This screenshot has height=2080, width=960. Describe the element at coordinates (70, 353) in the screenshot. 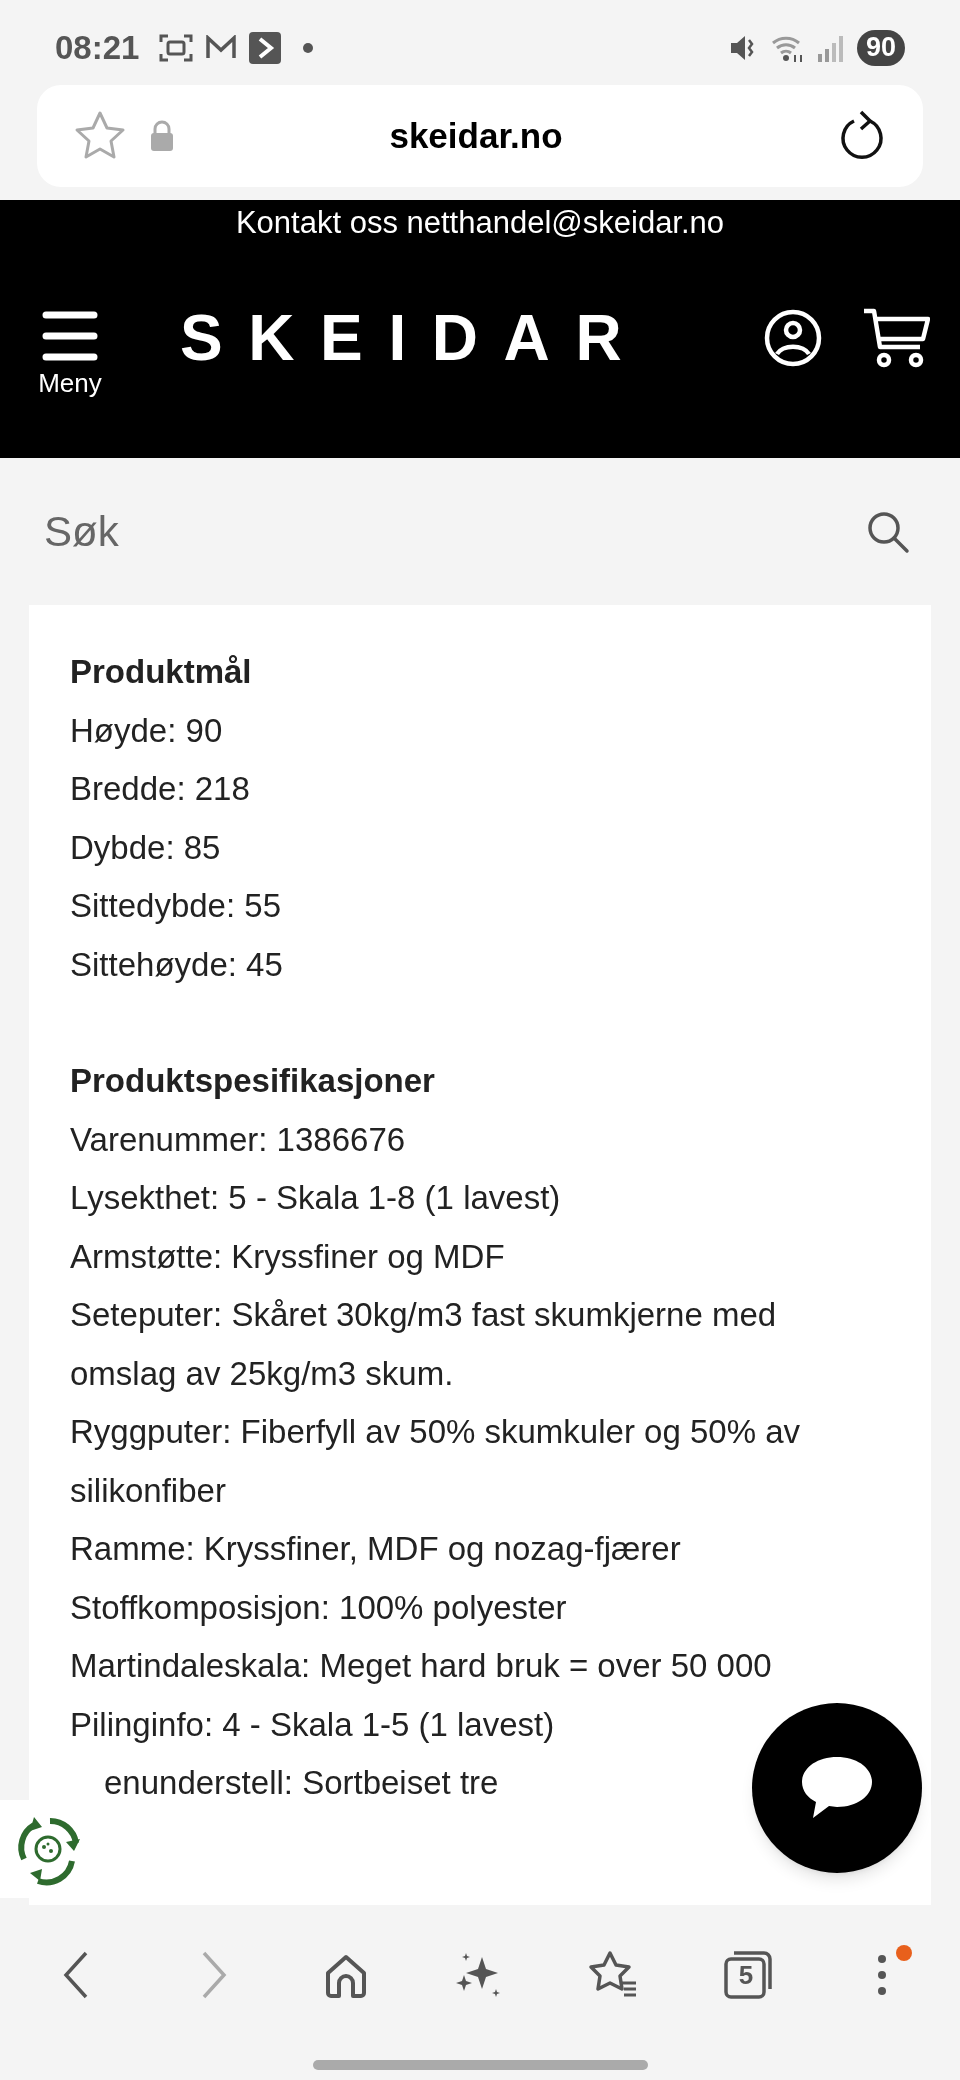

I see `menu-button: Meny` at that location.